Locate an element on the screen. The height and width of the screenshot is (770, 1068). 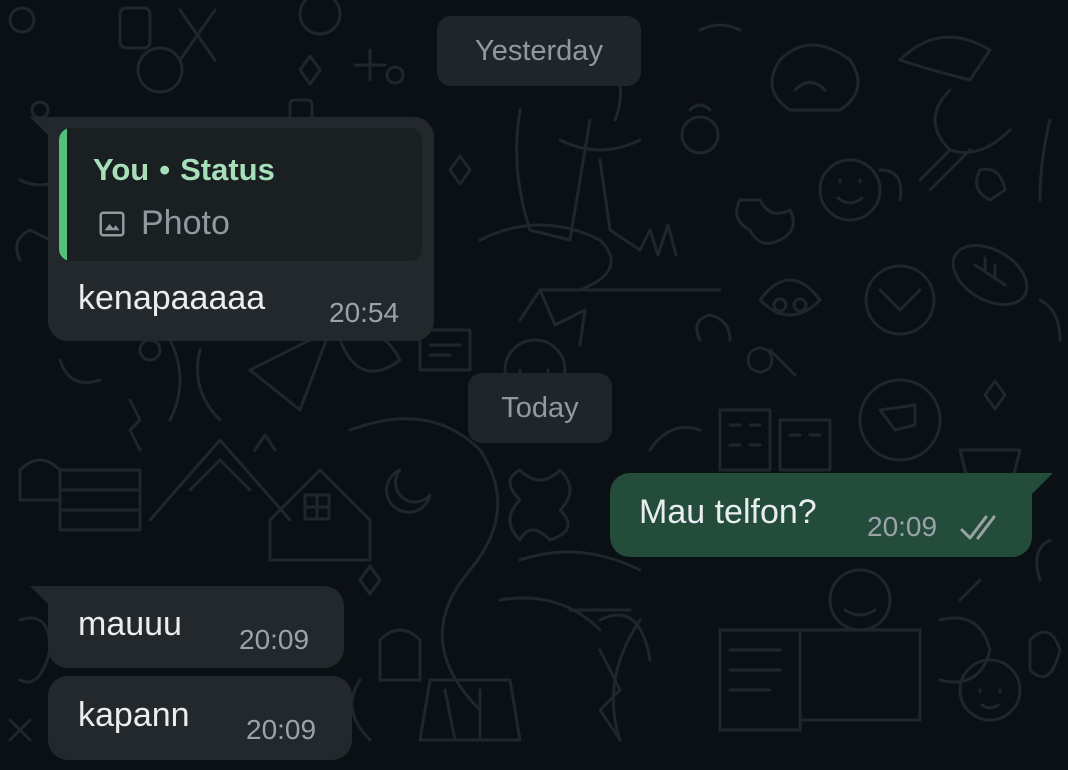
date-separator-label: Today is located at coordinates (540, 407).